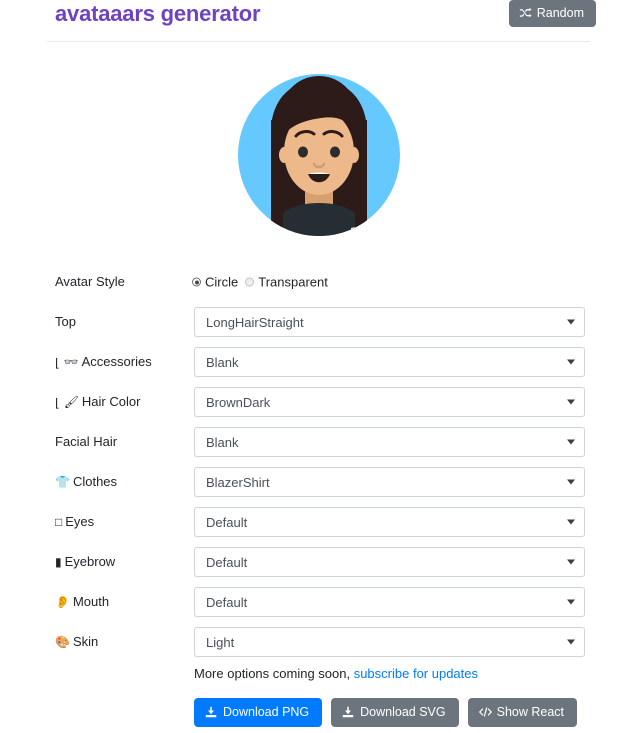  I want to click on random-button: Random, so click(552, 13).